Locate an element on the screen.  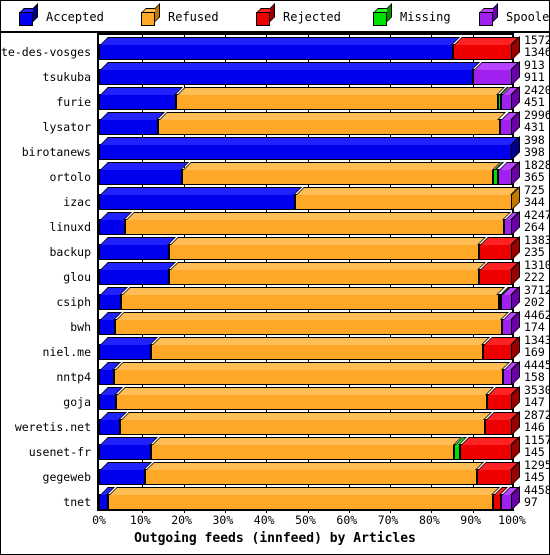
x-axis-tick-label: 0% is located at coordinates (99, 520).